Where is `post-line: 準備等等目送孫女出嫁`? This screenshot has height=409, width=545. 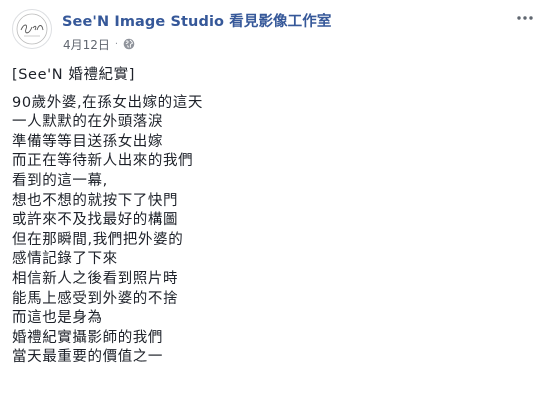
post-line: 準備等等目送孫女出嫁 is located at coordinates (87, 141).